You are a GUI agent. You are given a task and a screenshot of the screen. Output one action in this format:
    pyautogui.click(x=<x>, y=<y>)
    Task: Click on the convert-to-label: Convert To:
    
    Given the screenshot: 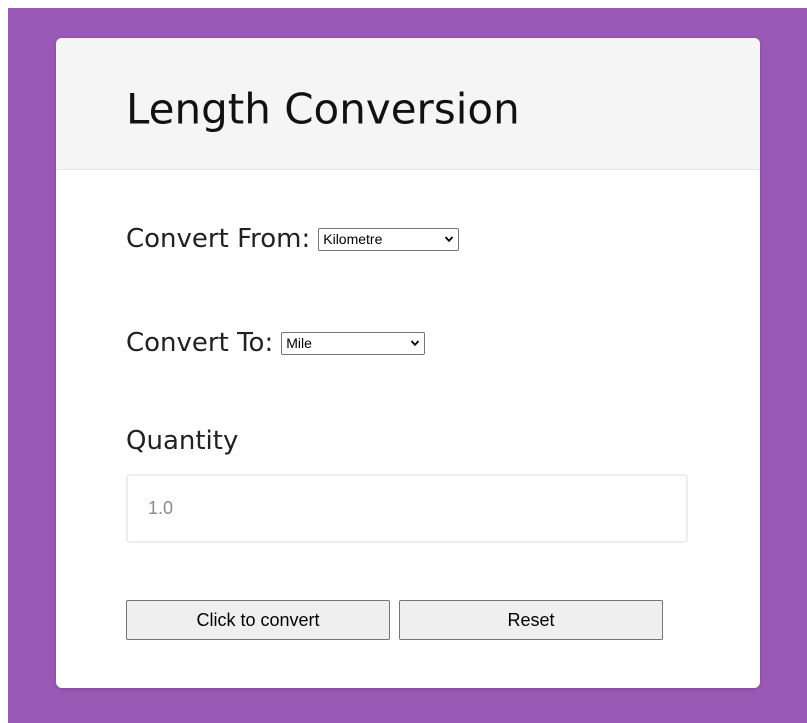 What is the action you would take?
    pyautogui.click(x=200, y=343)
    